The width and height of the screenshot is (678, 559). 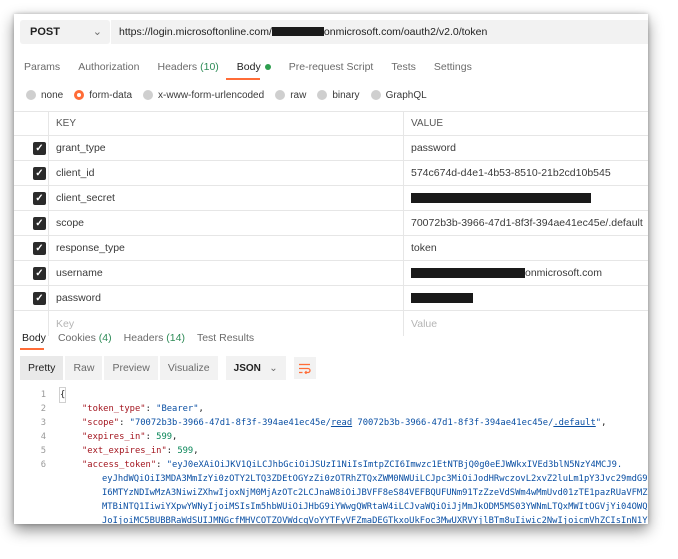 What do you see at coordinates (34, 338) in the screenshot?
I see `tab-response-body: Body` at bounding box center [34, 338].